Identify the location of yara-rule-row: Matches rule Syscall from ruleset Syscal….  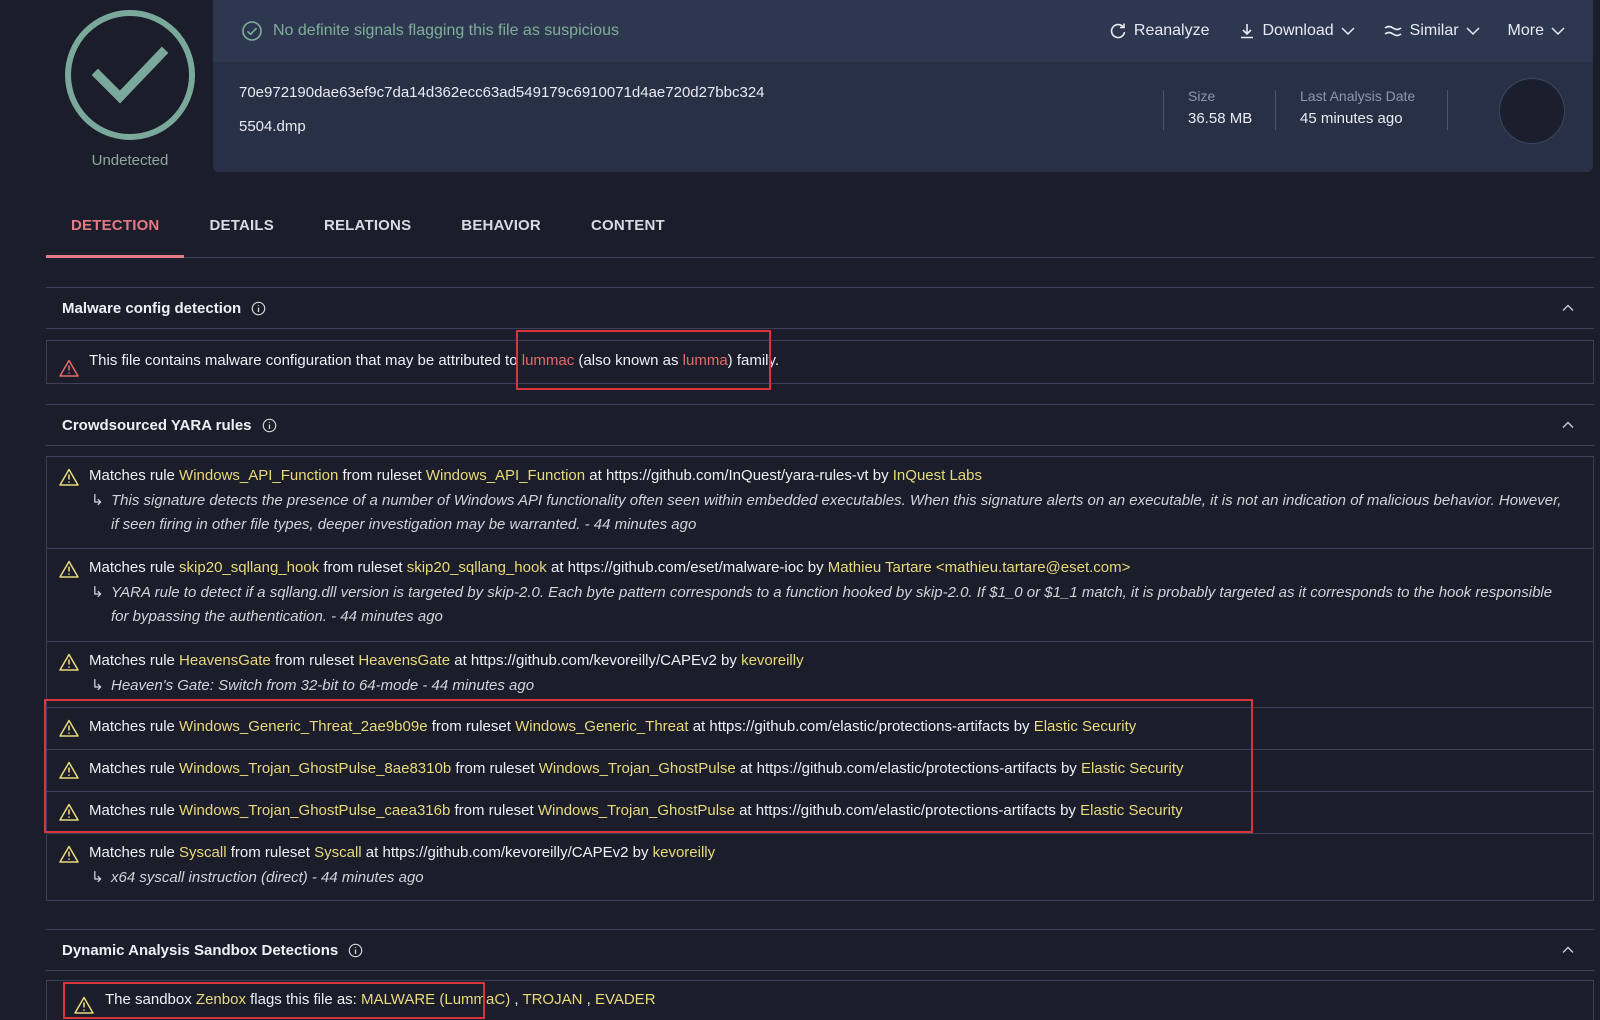
(820, 867).